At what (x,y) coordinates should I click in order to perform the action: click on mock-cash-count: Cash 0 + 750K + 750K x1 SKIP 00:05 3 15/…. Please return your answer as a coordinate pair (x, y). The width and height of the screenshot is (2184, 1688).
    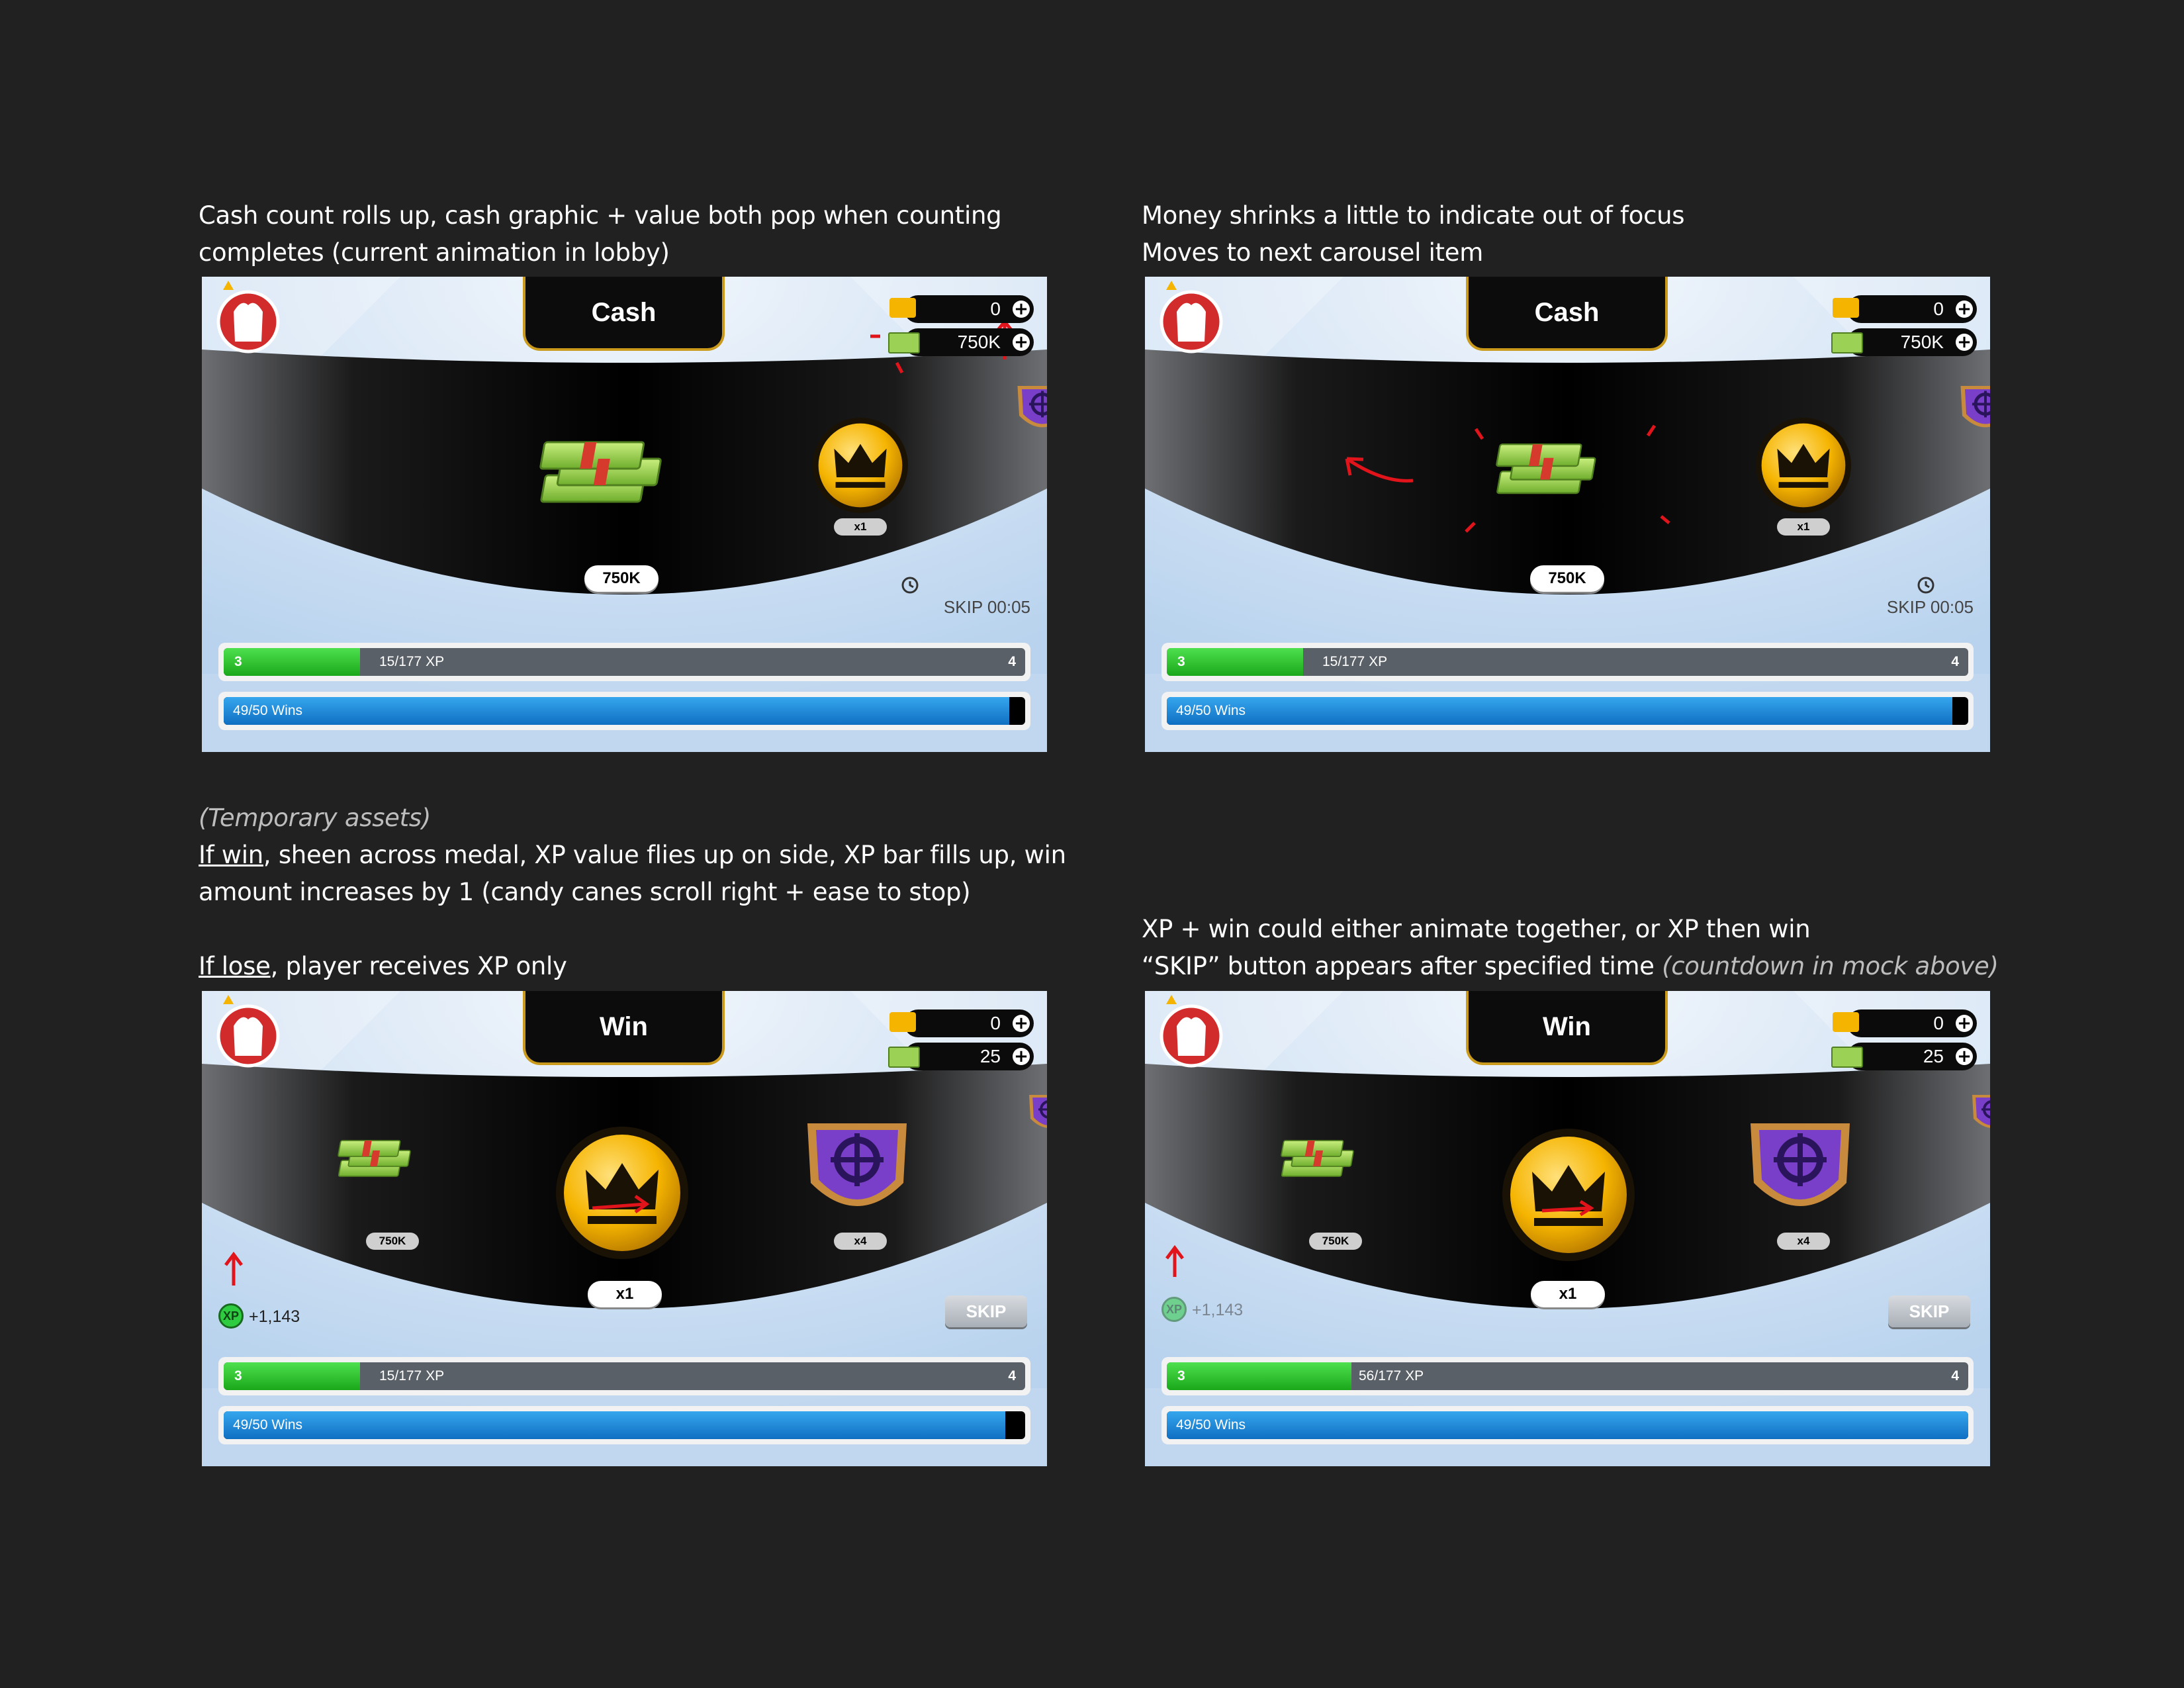
    Looking at the image, I should click on (624, 514).